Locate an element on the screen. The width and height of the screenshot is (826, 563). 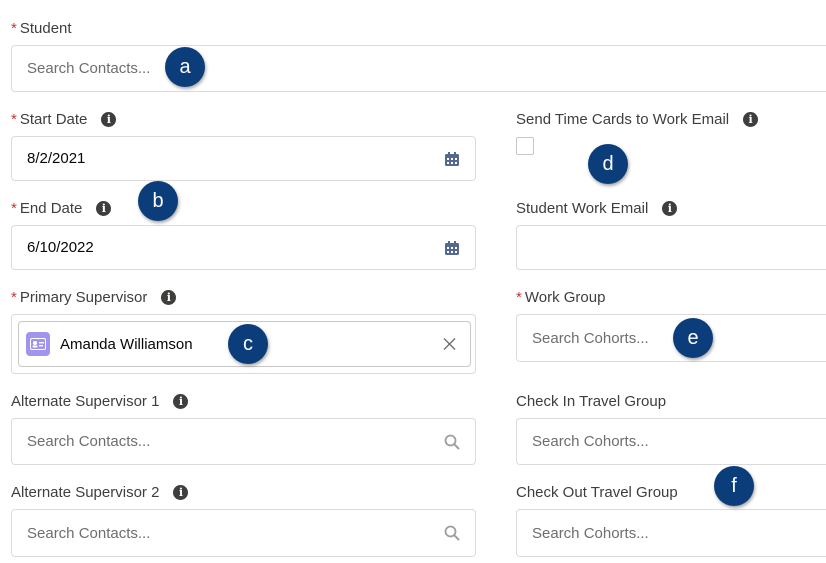
send-time-cards-label: Send Time Cards to Work Email i is located at coordinates (637, 119).